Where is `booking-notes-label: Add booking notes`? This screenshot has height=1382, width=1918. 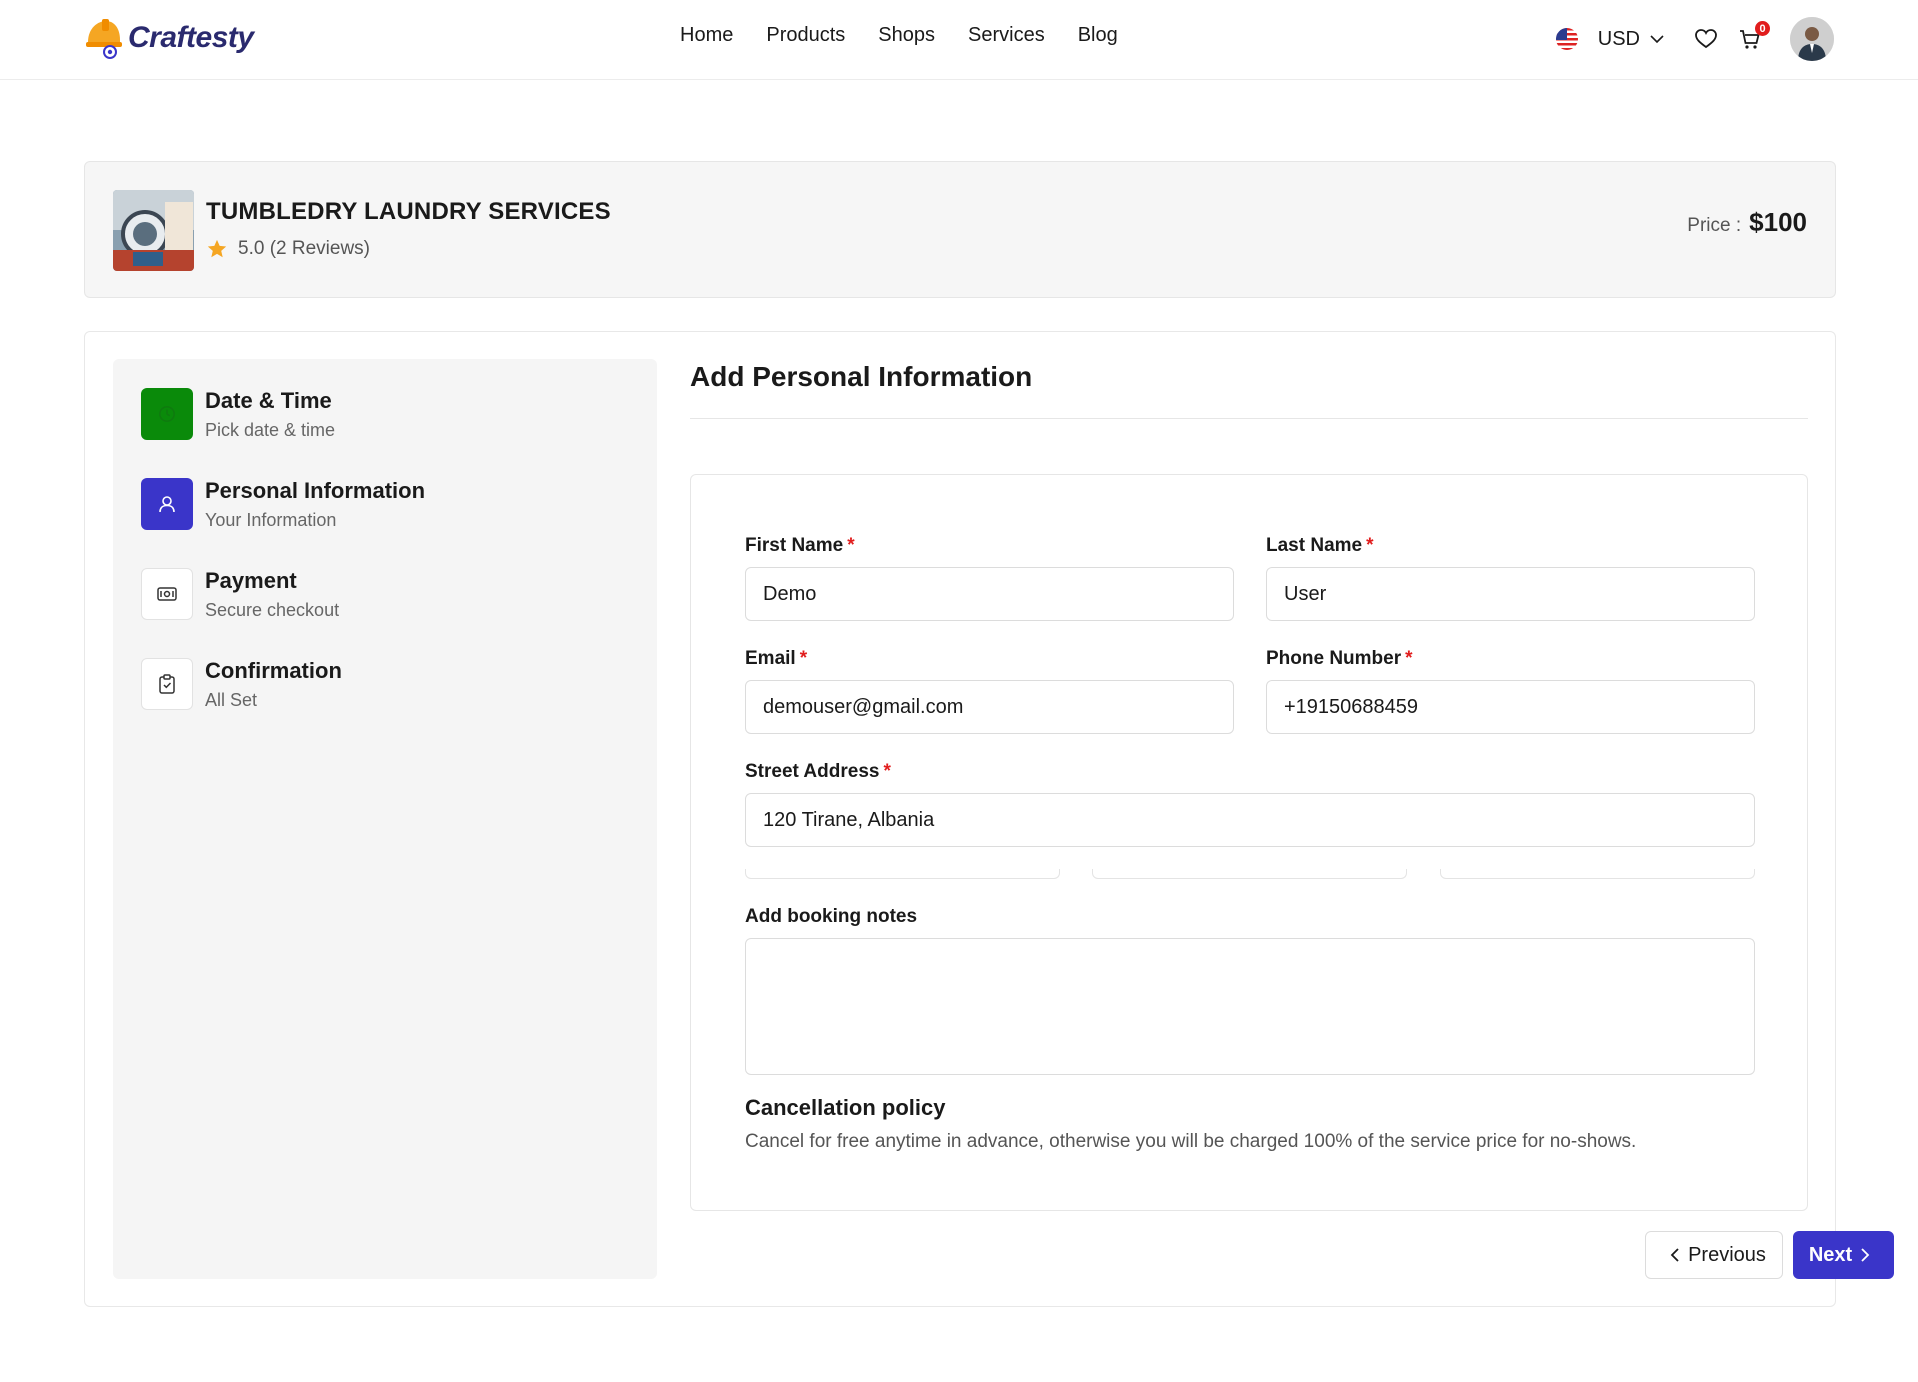 booking-notes-label: Add booking notes is located at coordinates (831, 916).